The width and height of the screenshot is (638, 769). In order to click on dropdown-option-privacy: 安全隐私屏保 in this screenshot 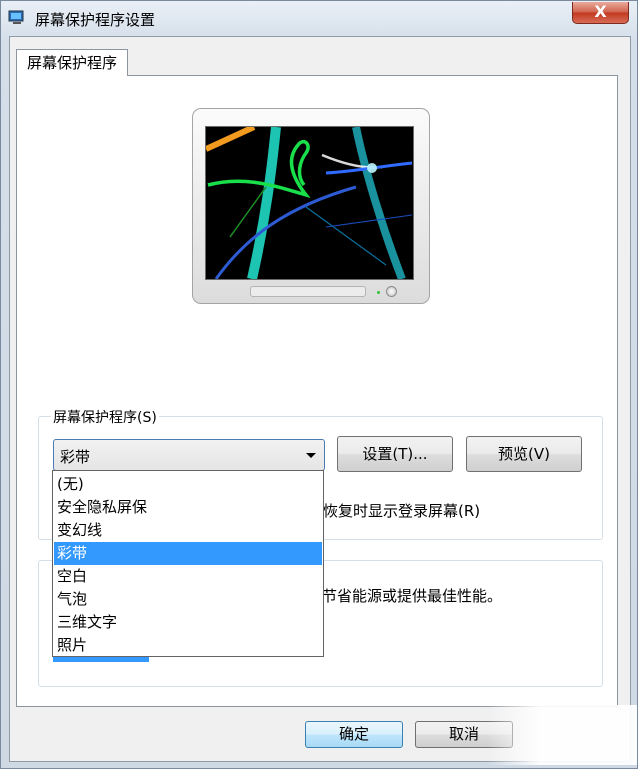, I will do `click(188, 507)`.